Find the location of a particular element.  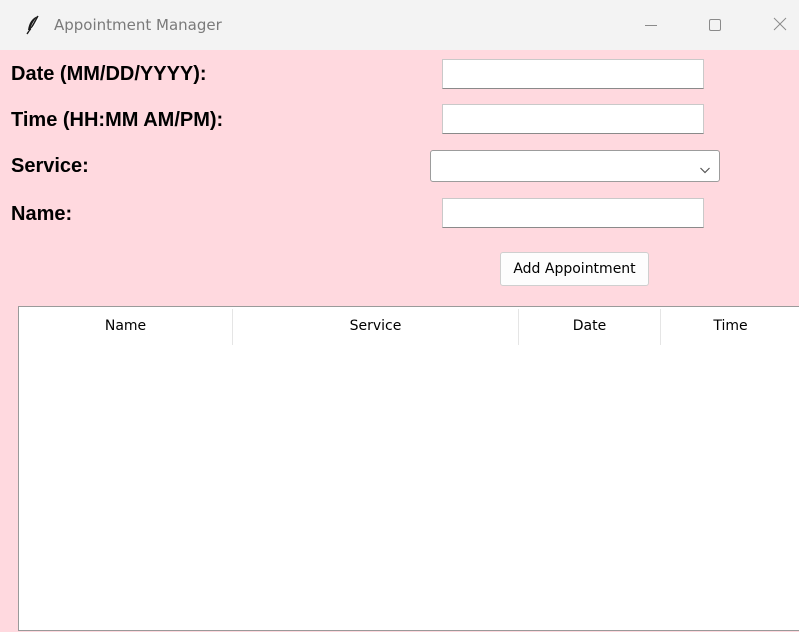

name-label: Name: is located at coordinates (42, 214).